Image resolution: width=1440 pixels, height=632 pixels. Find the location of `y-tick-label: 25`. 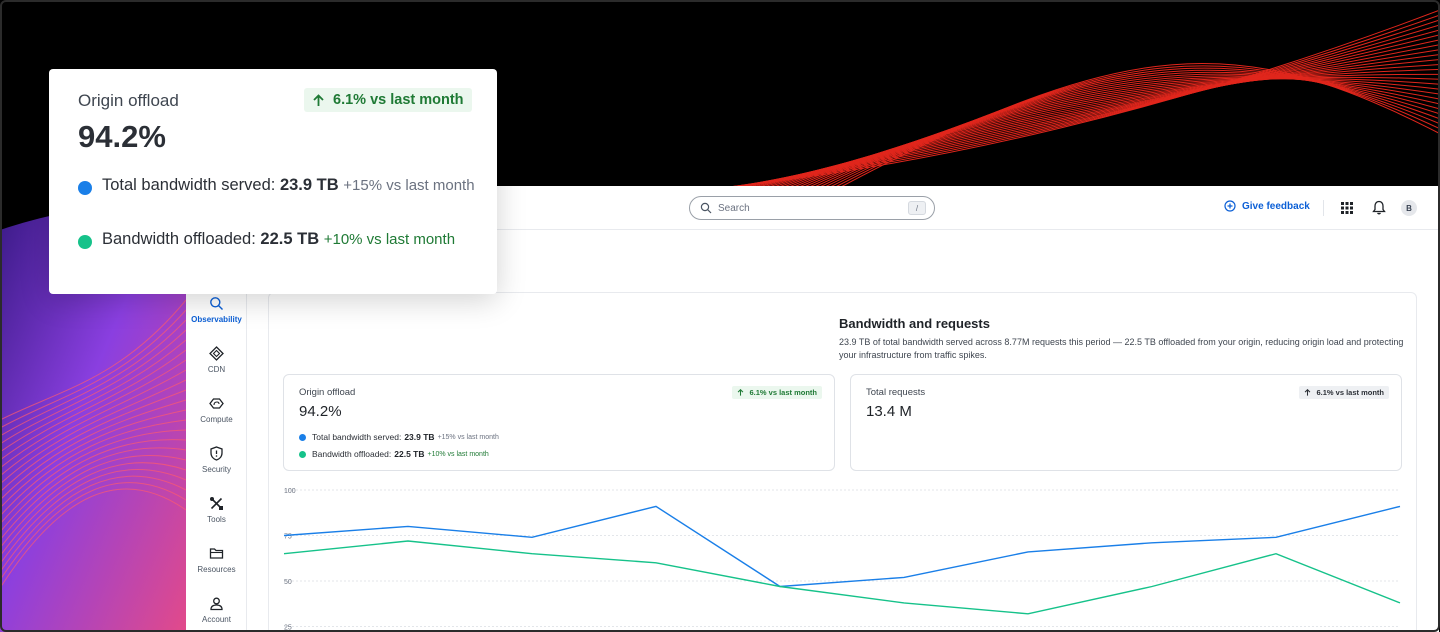

y-tick-label: 25 is located at coordinates (288, 628).